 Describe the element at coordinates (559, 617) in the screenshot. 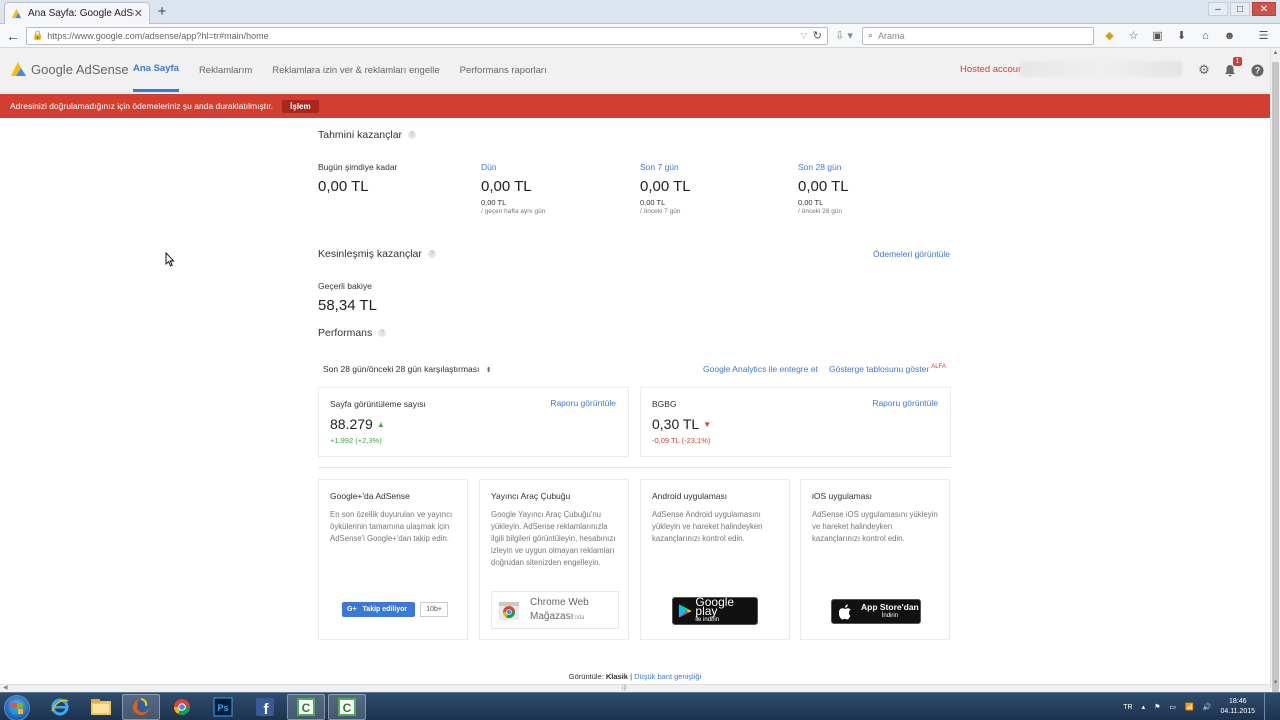

I see `store-line-2-wrap: Mağazası'nda` at that location.